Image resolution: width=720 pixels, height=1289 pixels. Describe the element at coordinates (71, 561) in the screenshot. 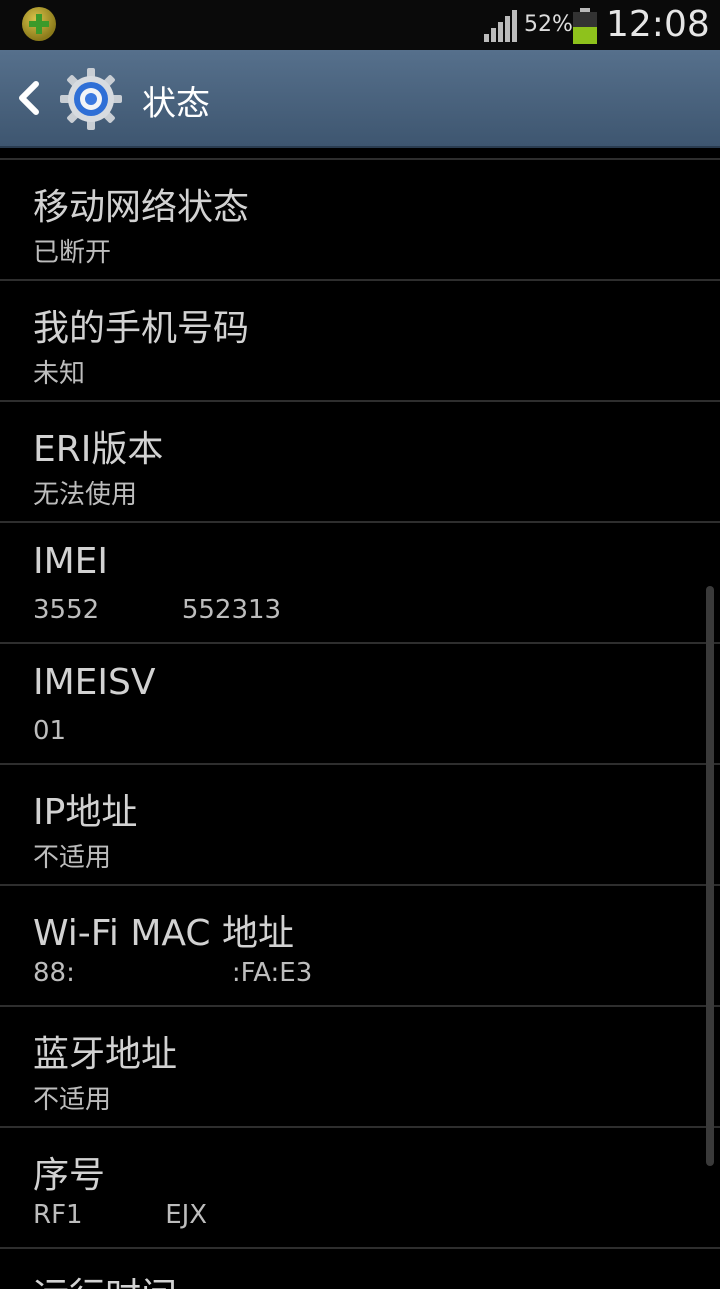

I see `item-title: IMEI` at that location.